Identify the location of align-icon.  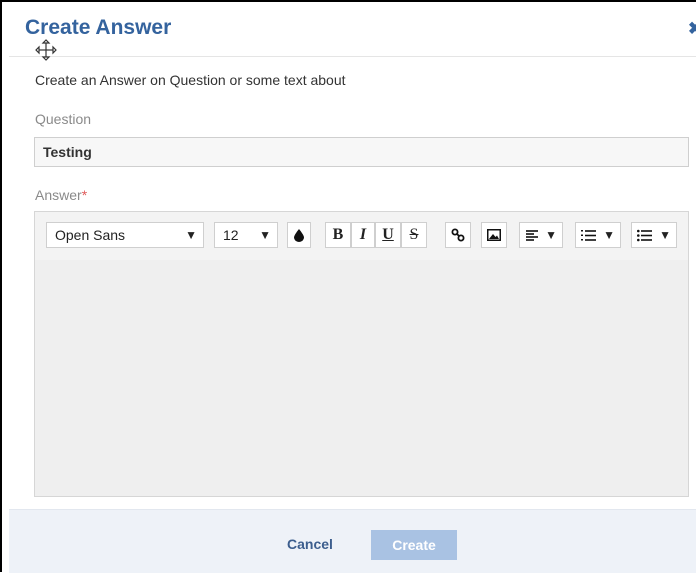
(532, 235).